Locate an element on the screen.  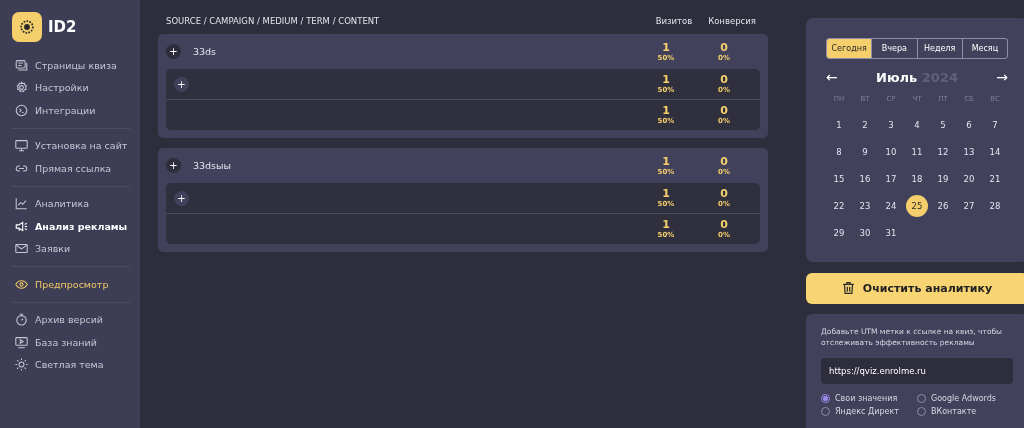
settings-icon is located at coordinates (21, 88).